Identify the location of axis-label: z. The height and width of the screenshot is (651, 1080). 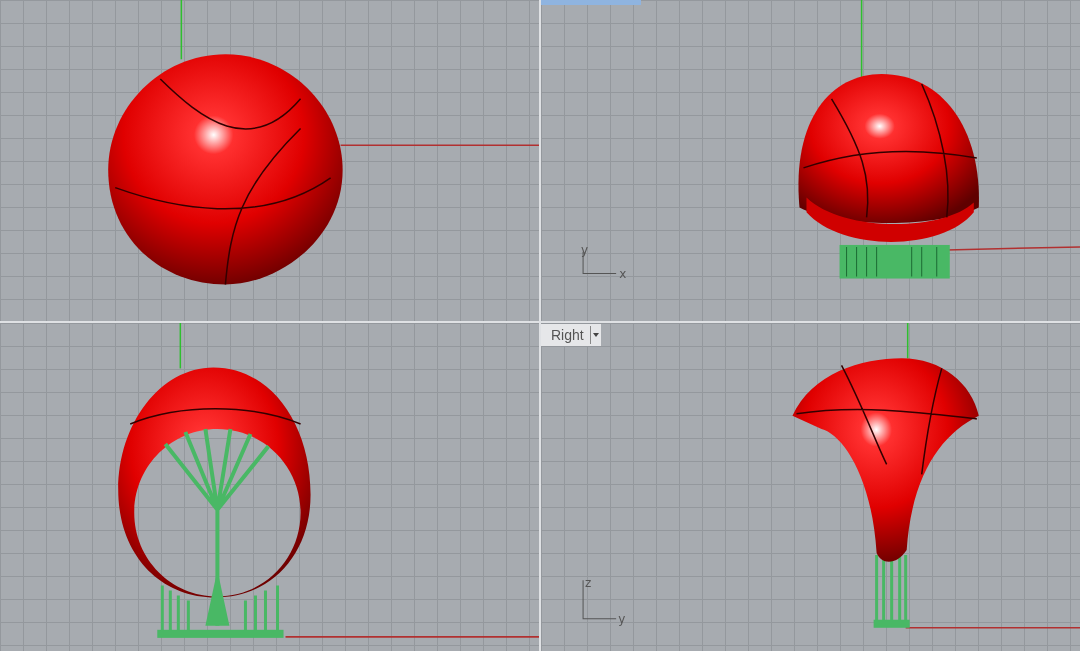
(588, 583).